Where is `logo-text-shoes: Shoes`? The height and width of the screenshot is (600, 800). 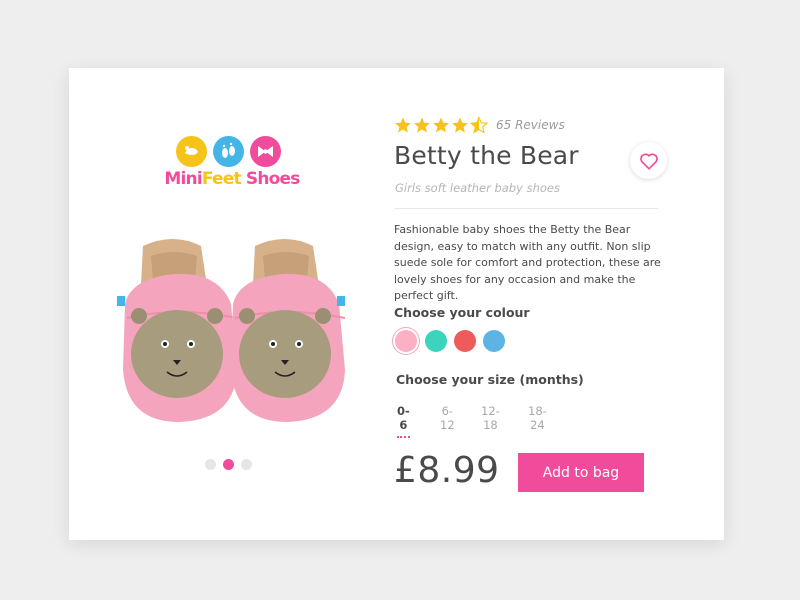
logo-text-shoes: Shoes is located at coordinates (272, 179).